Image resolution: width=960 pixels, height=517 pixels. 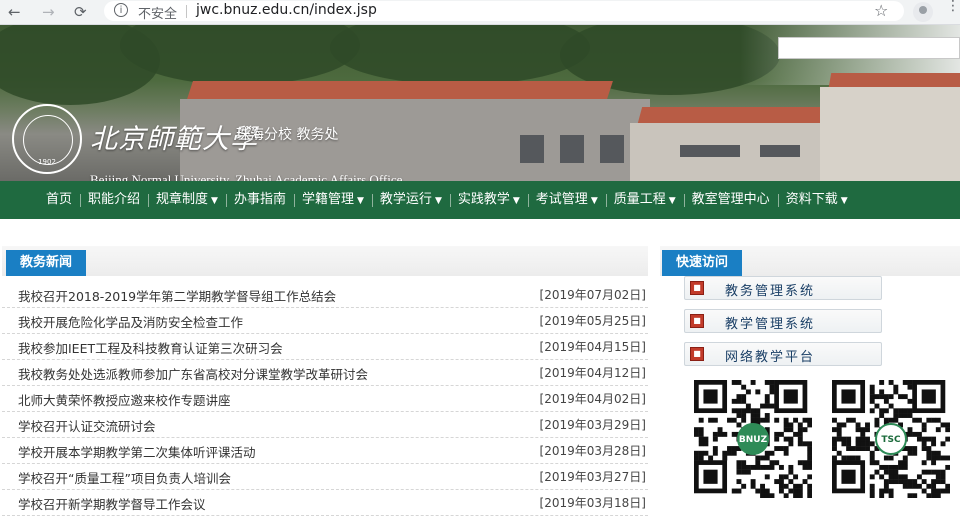 I want to click on qr-code-tsc: TSC, so click(x=891, y=439).